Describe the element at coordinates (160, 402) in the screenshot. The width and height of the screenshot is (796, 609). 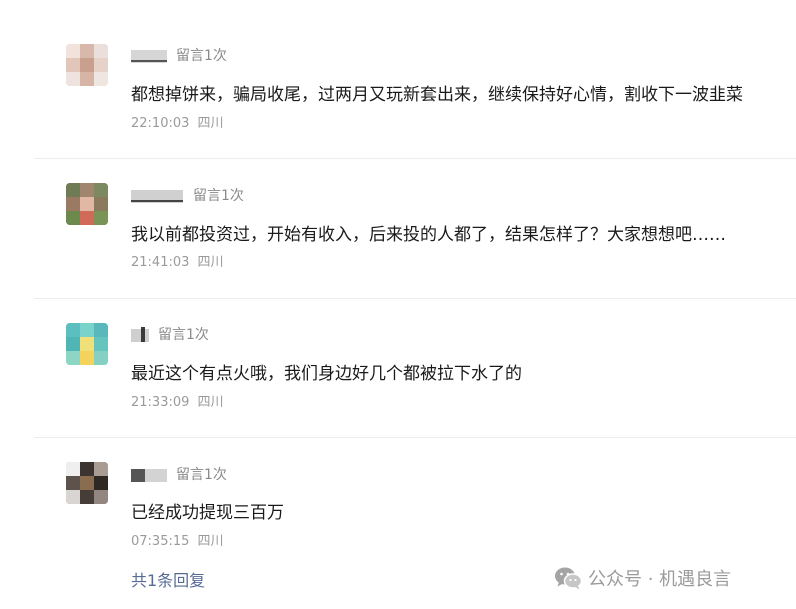
I see `comment-time: 21:33:09` at that location.